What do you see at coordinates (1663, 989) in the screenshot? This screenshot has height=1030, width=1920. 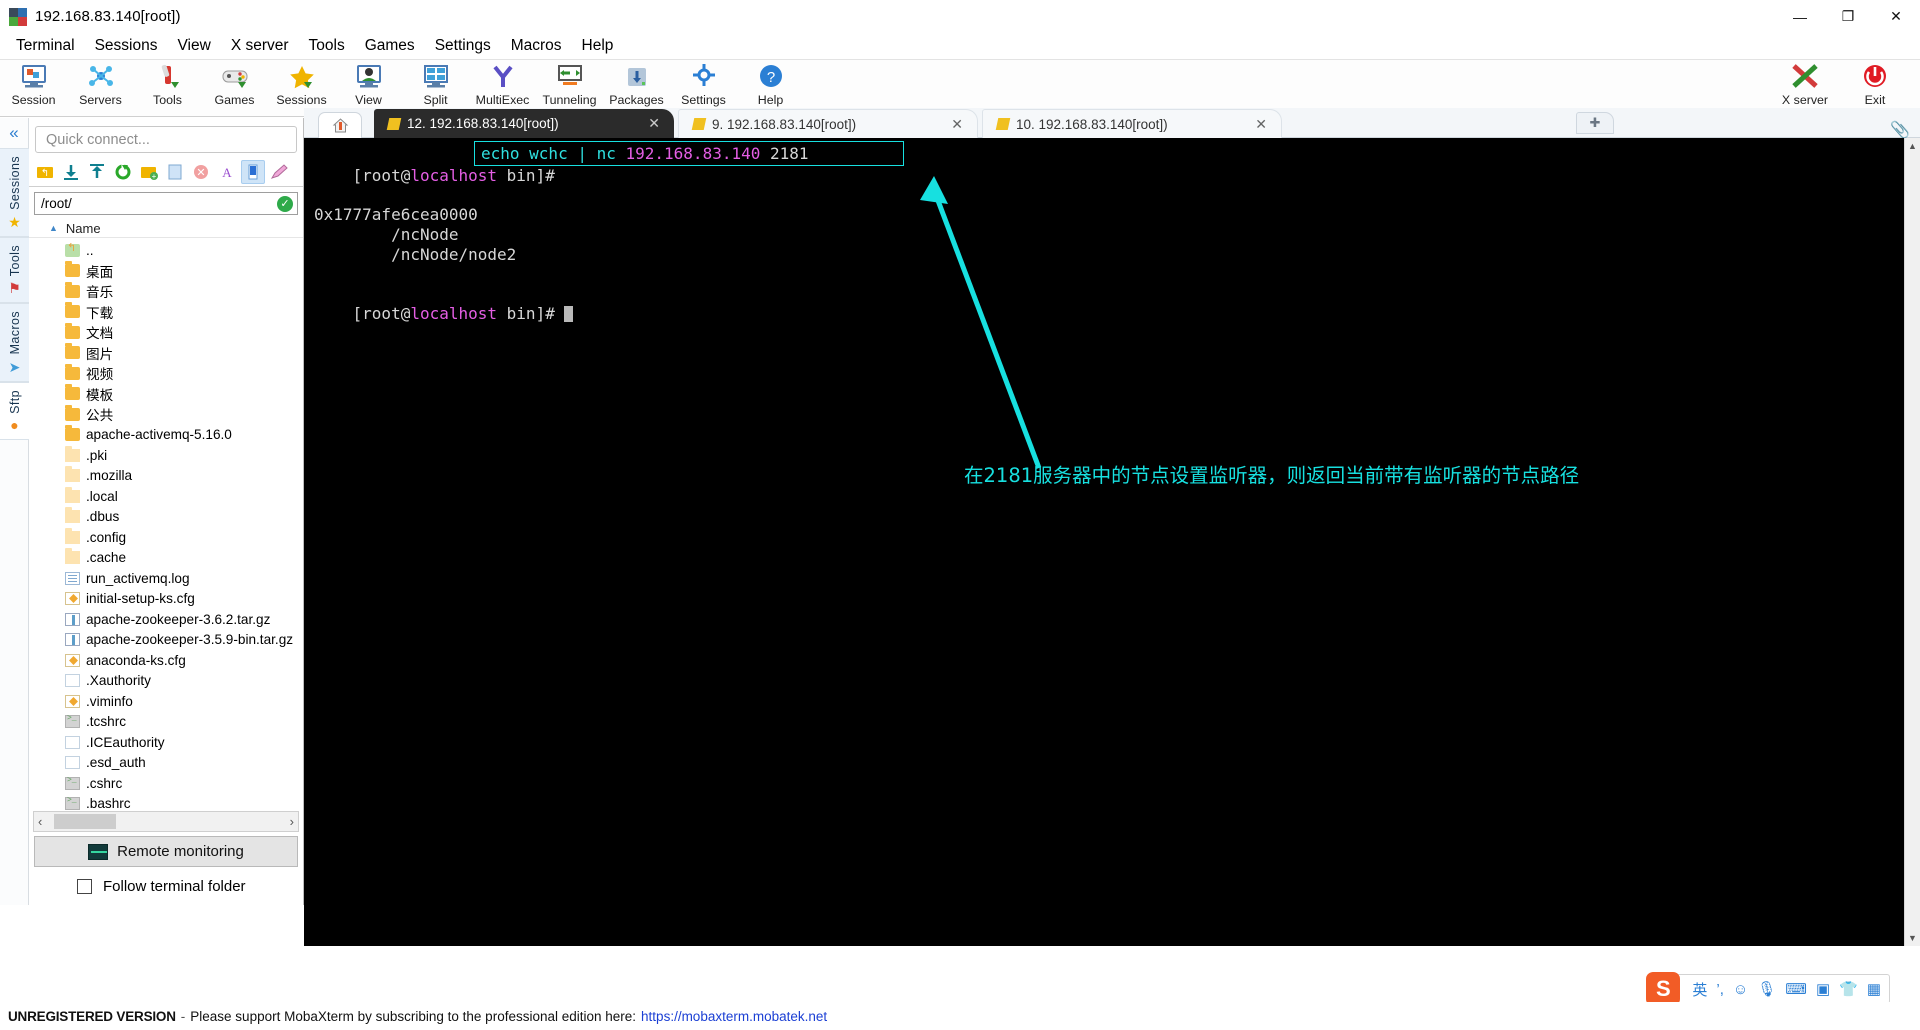 I see `sogou-logo-icon: S` at bounding box center [1663, 989].